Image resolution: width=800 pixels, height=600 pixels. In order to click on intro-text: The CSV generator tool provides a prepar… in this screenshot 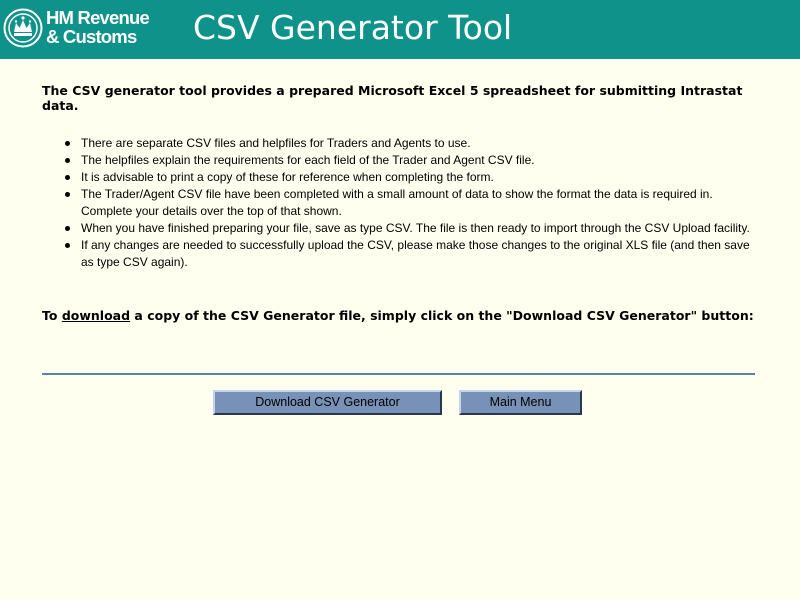, I will do `click(392, 98)`.